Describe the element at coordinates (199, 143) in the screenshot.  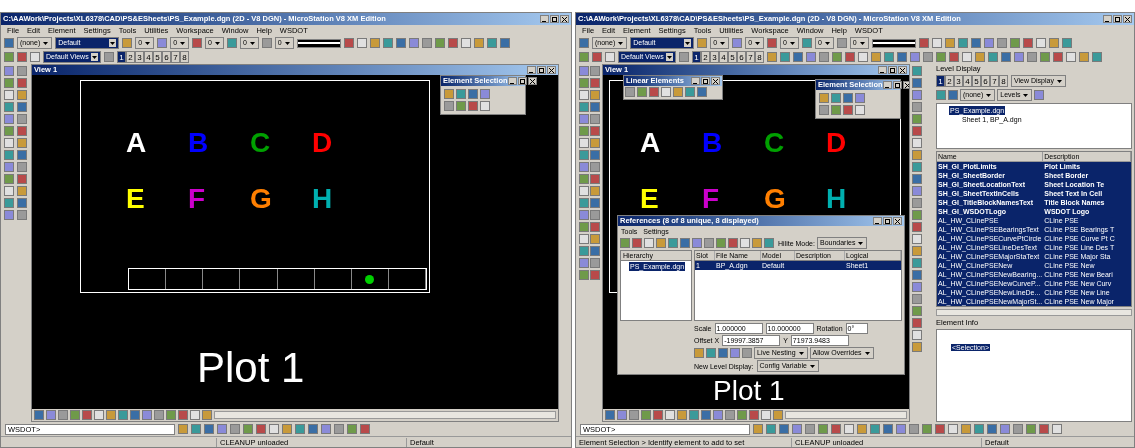
I see `drawing-letter: B` at that location.